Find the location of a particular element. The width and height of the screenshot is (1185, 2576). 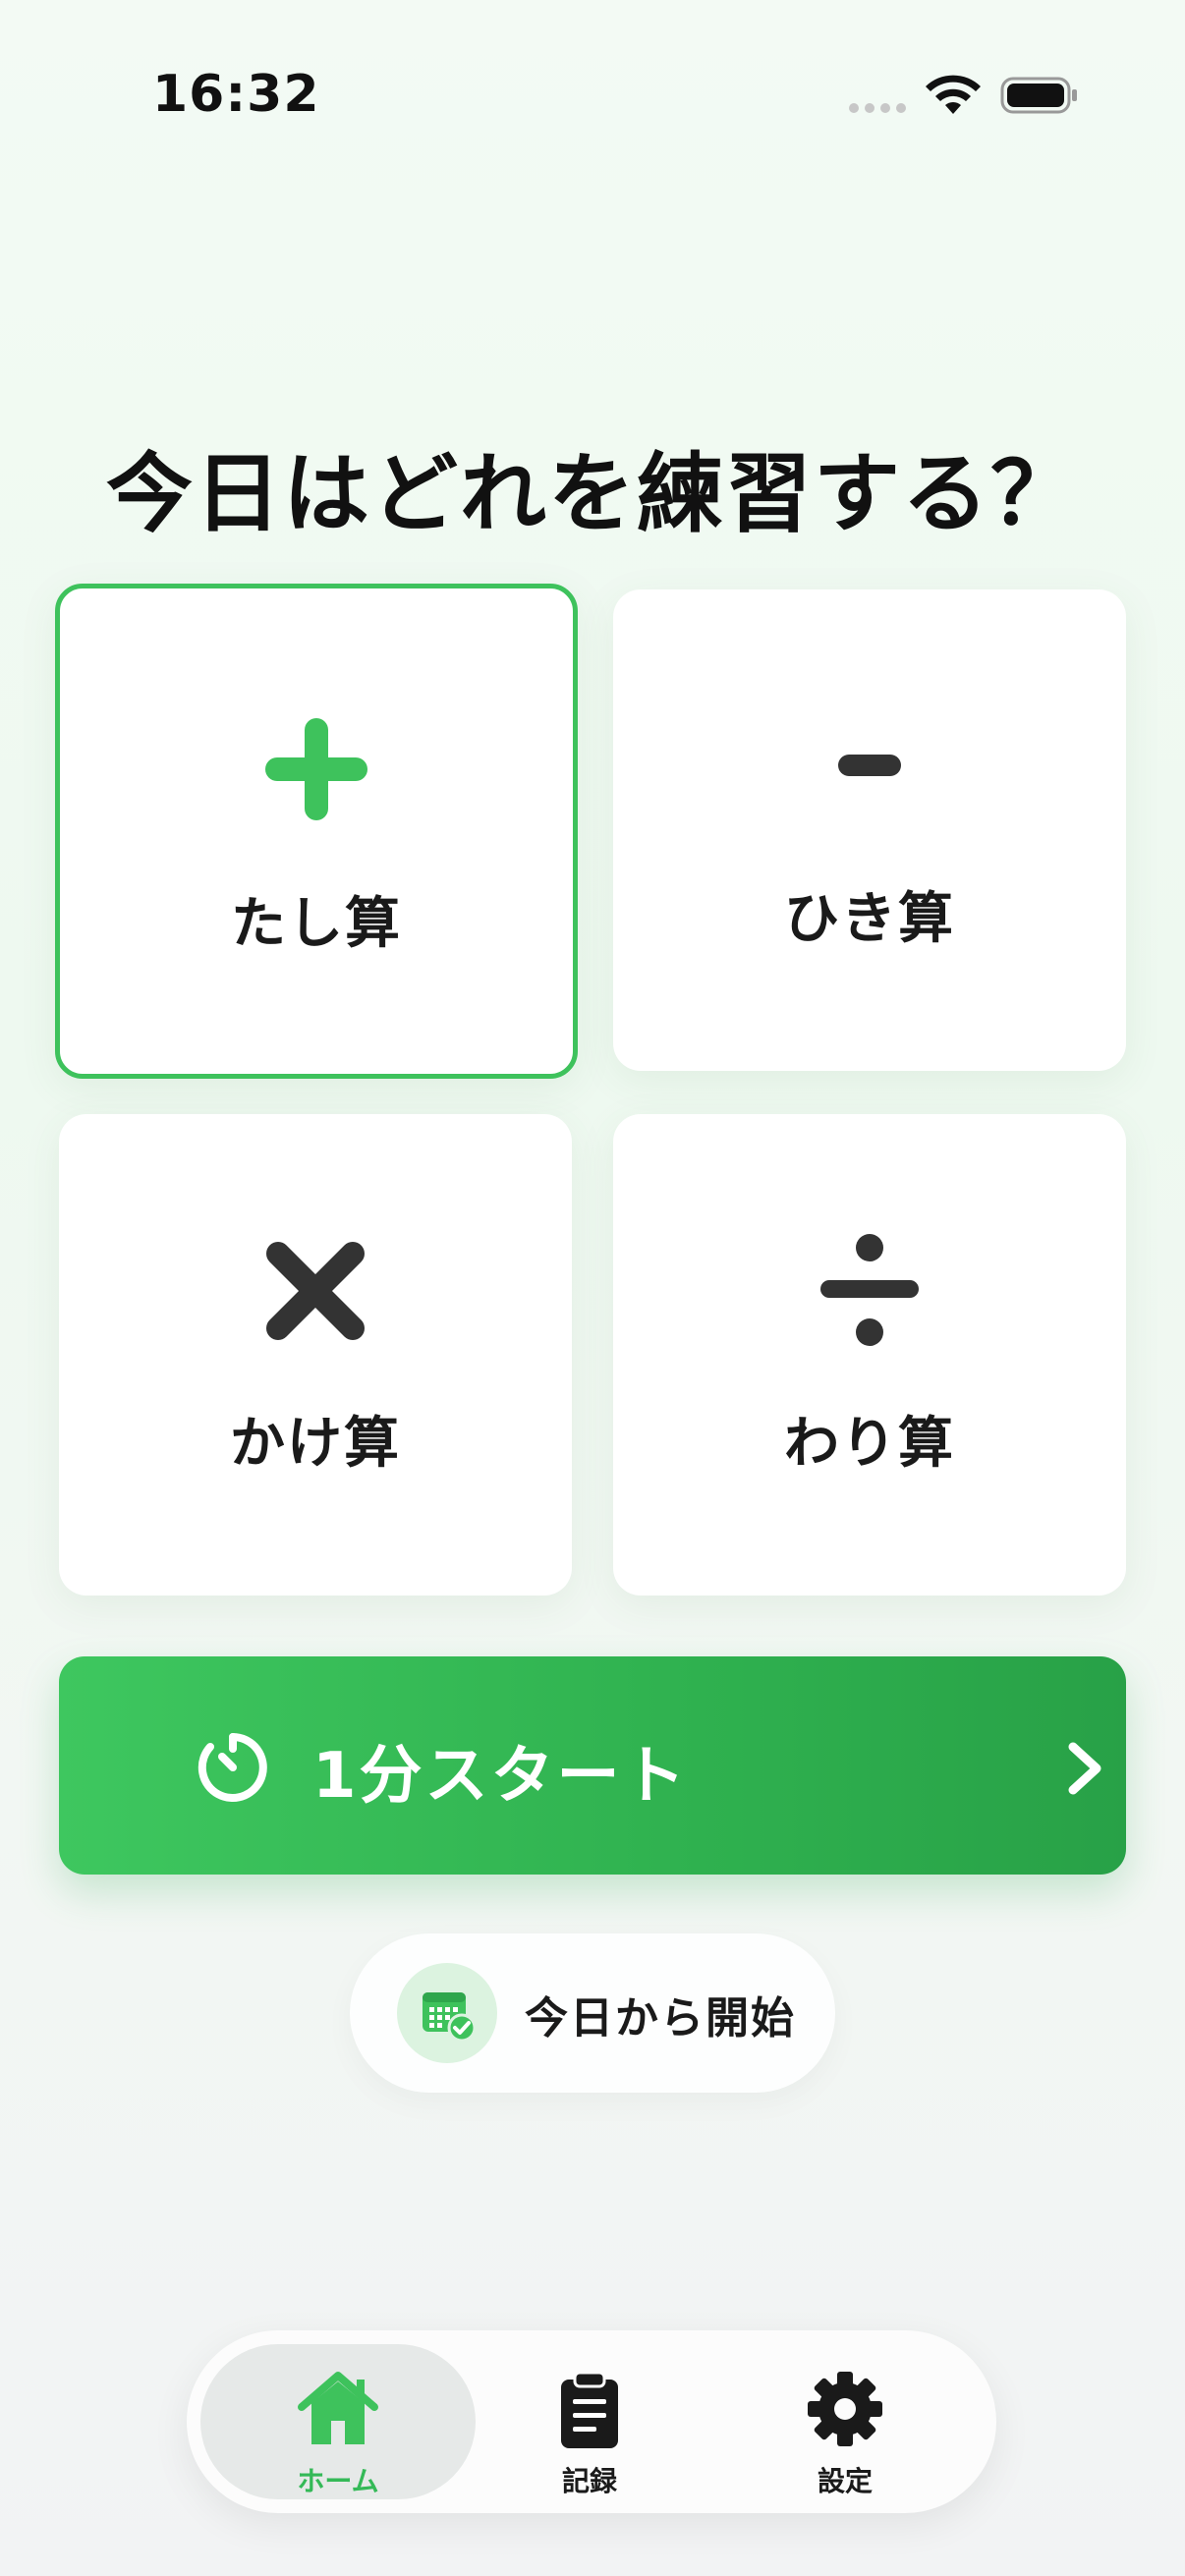

operation-card-subtraction: ひき算 is located at coordinates (870, 830).